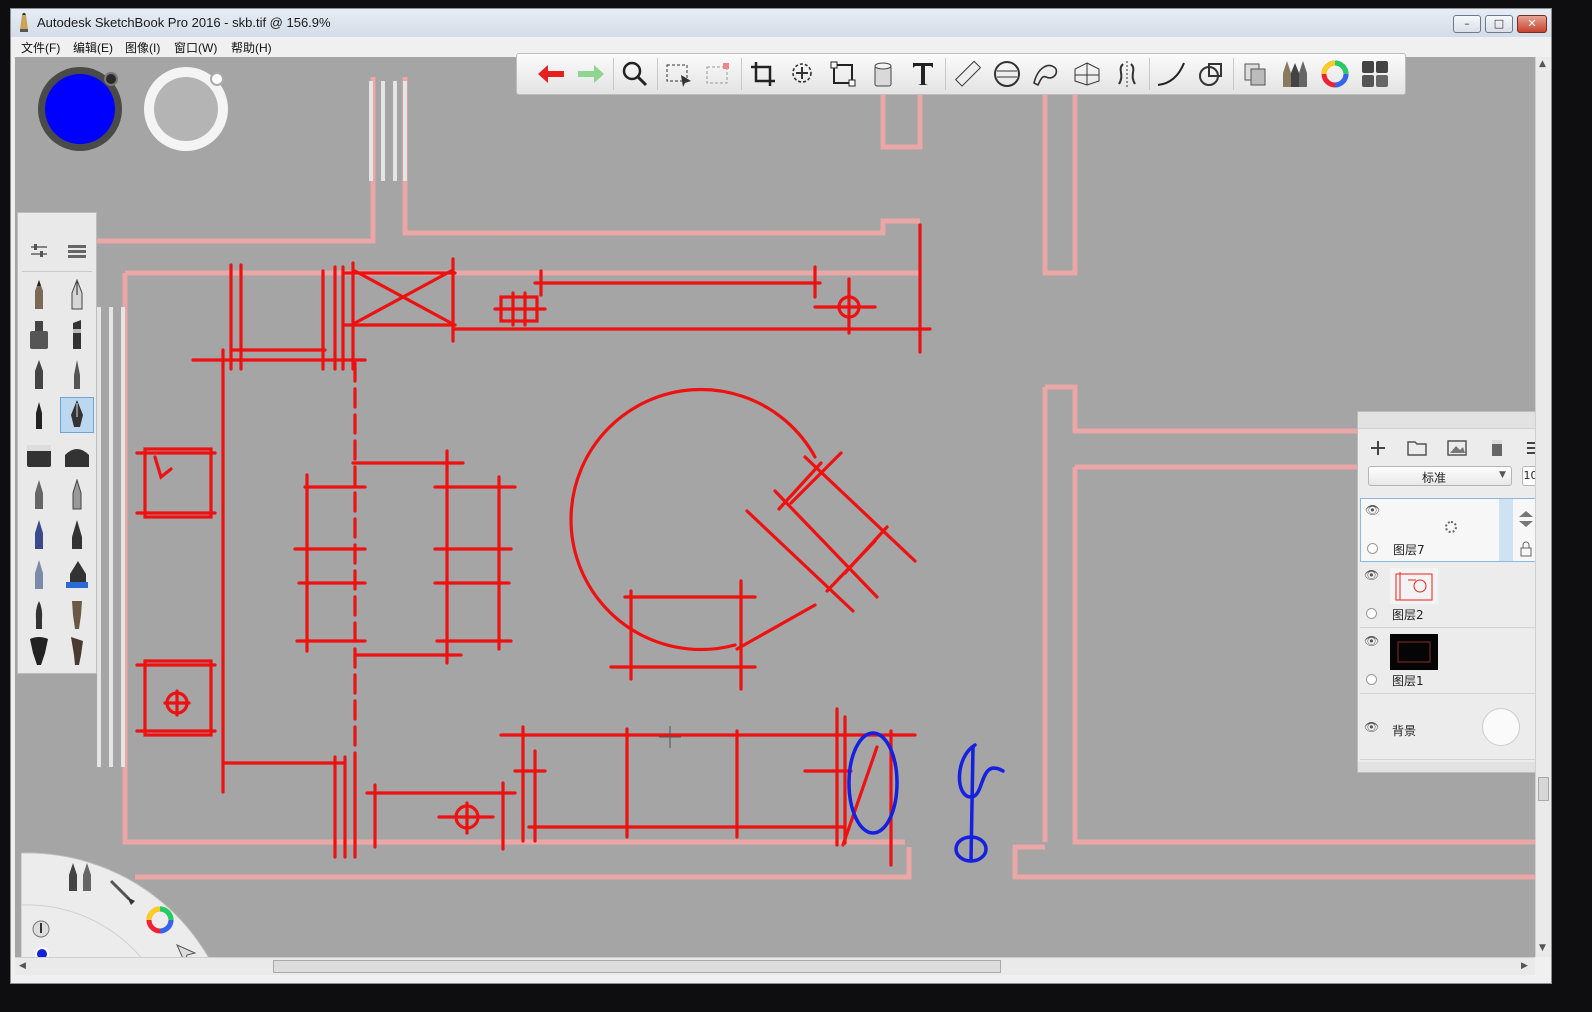 The image size is (1592, 1012). I want to click on ruler-icon, so click(967, 74).